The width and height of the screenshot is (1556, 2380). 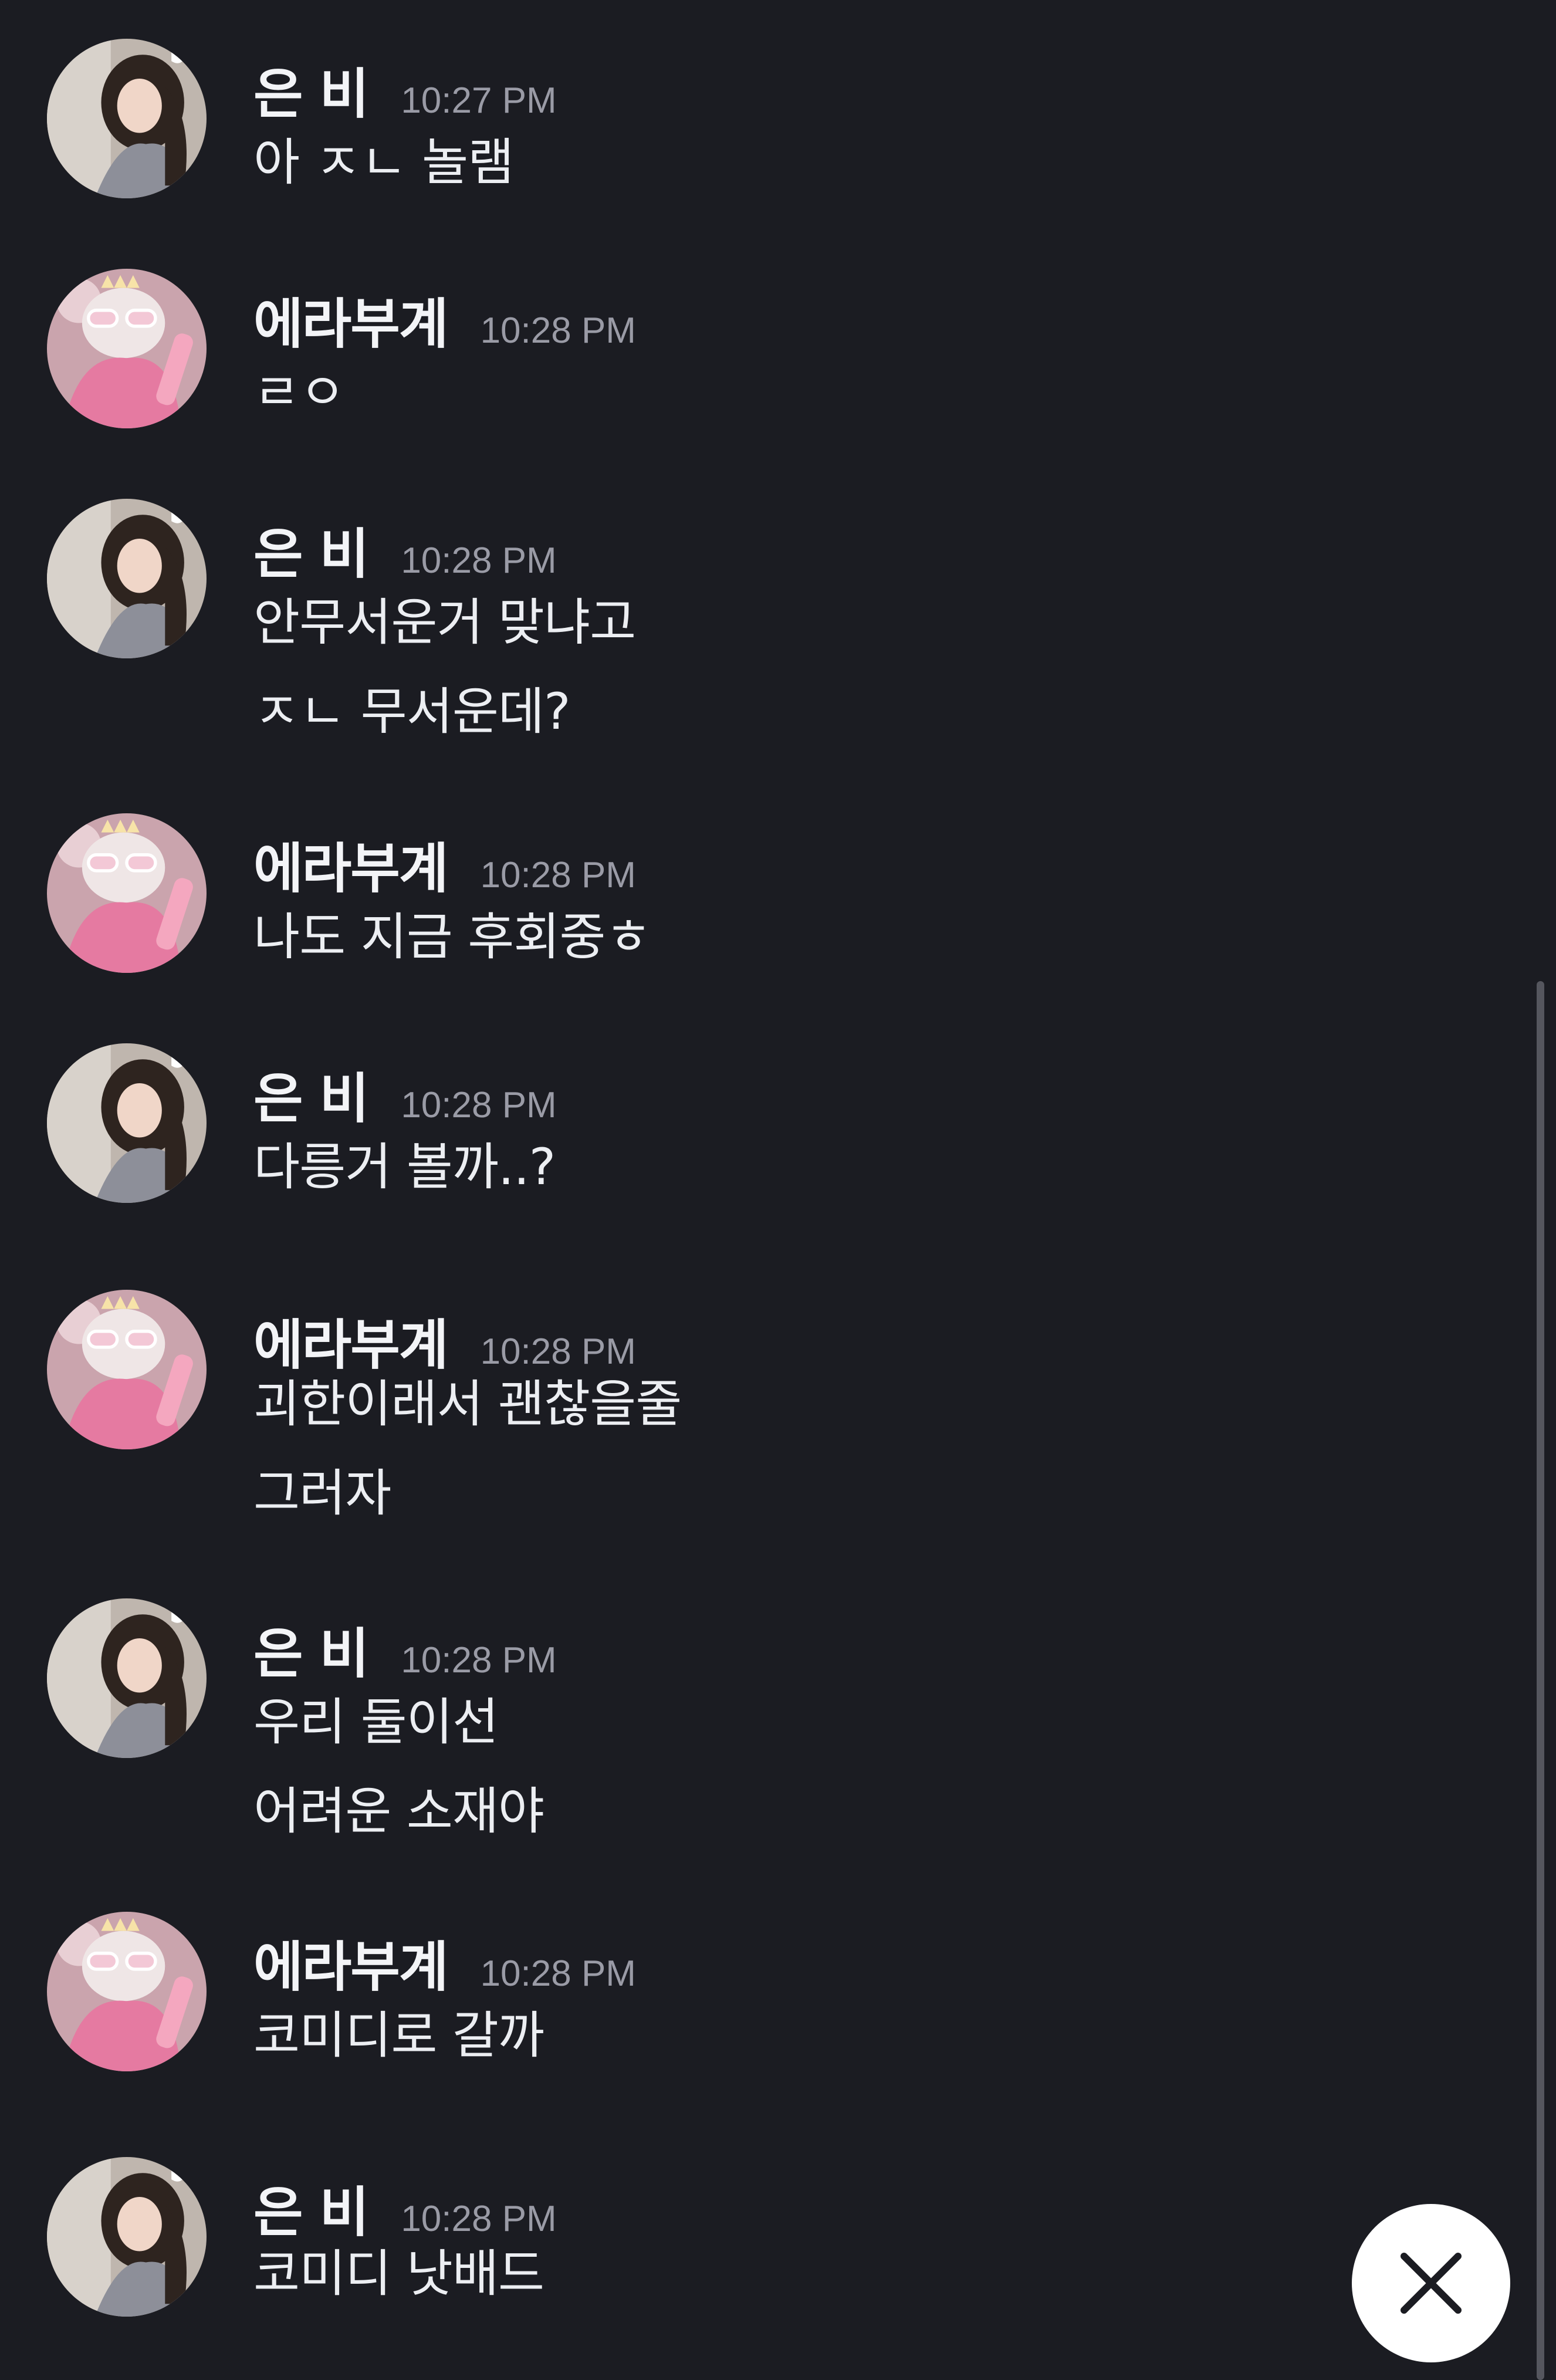 I want to click on message-text: ㅈㄴ 무서운데?, so click(x=412, y=706).